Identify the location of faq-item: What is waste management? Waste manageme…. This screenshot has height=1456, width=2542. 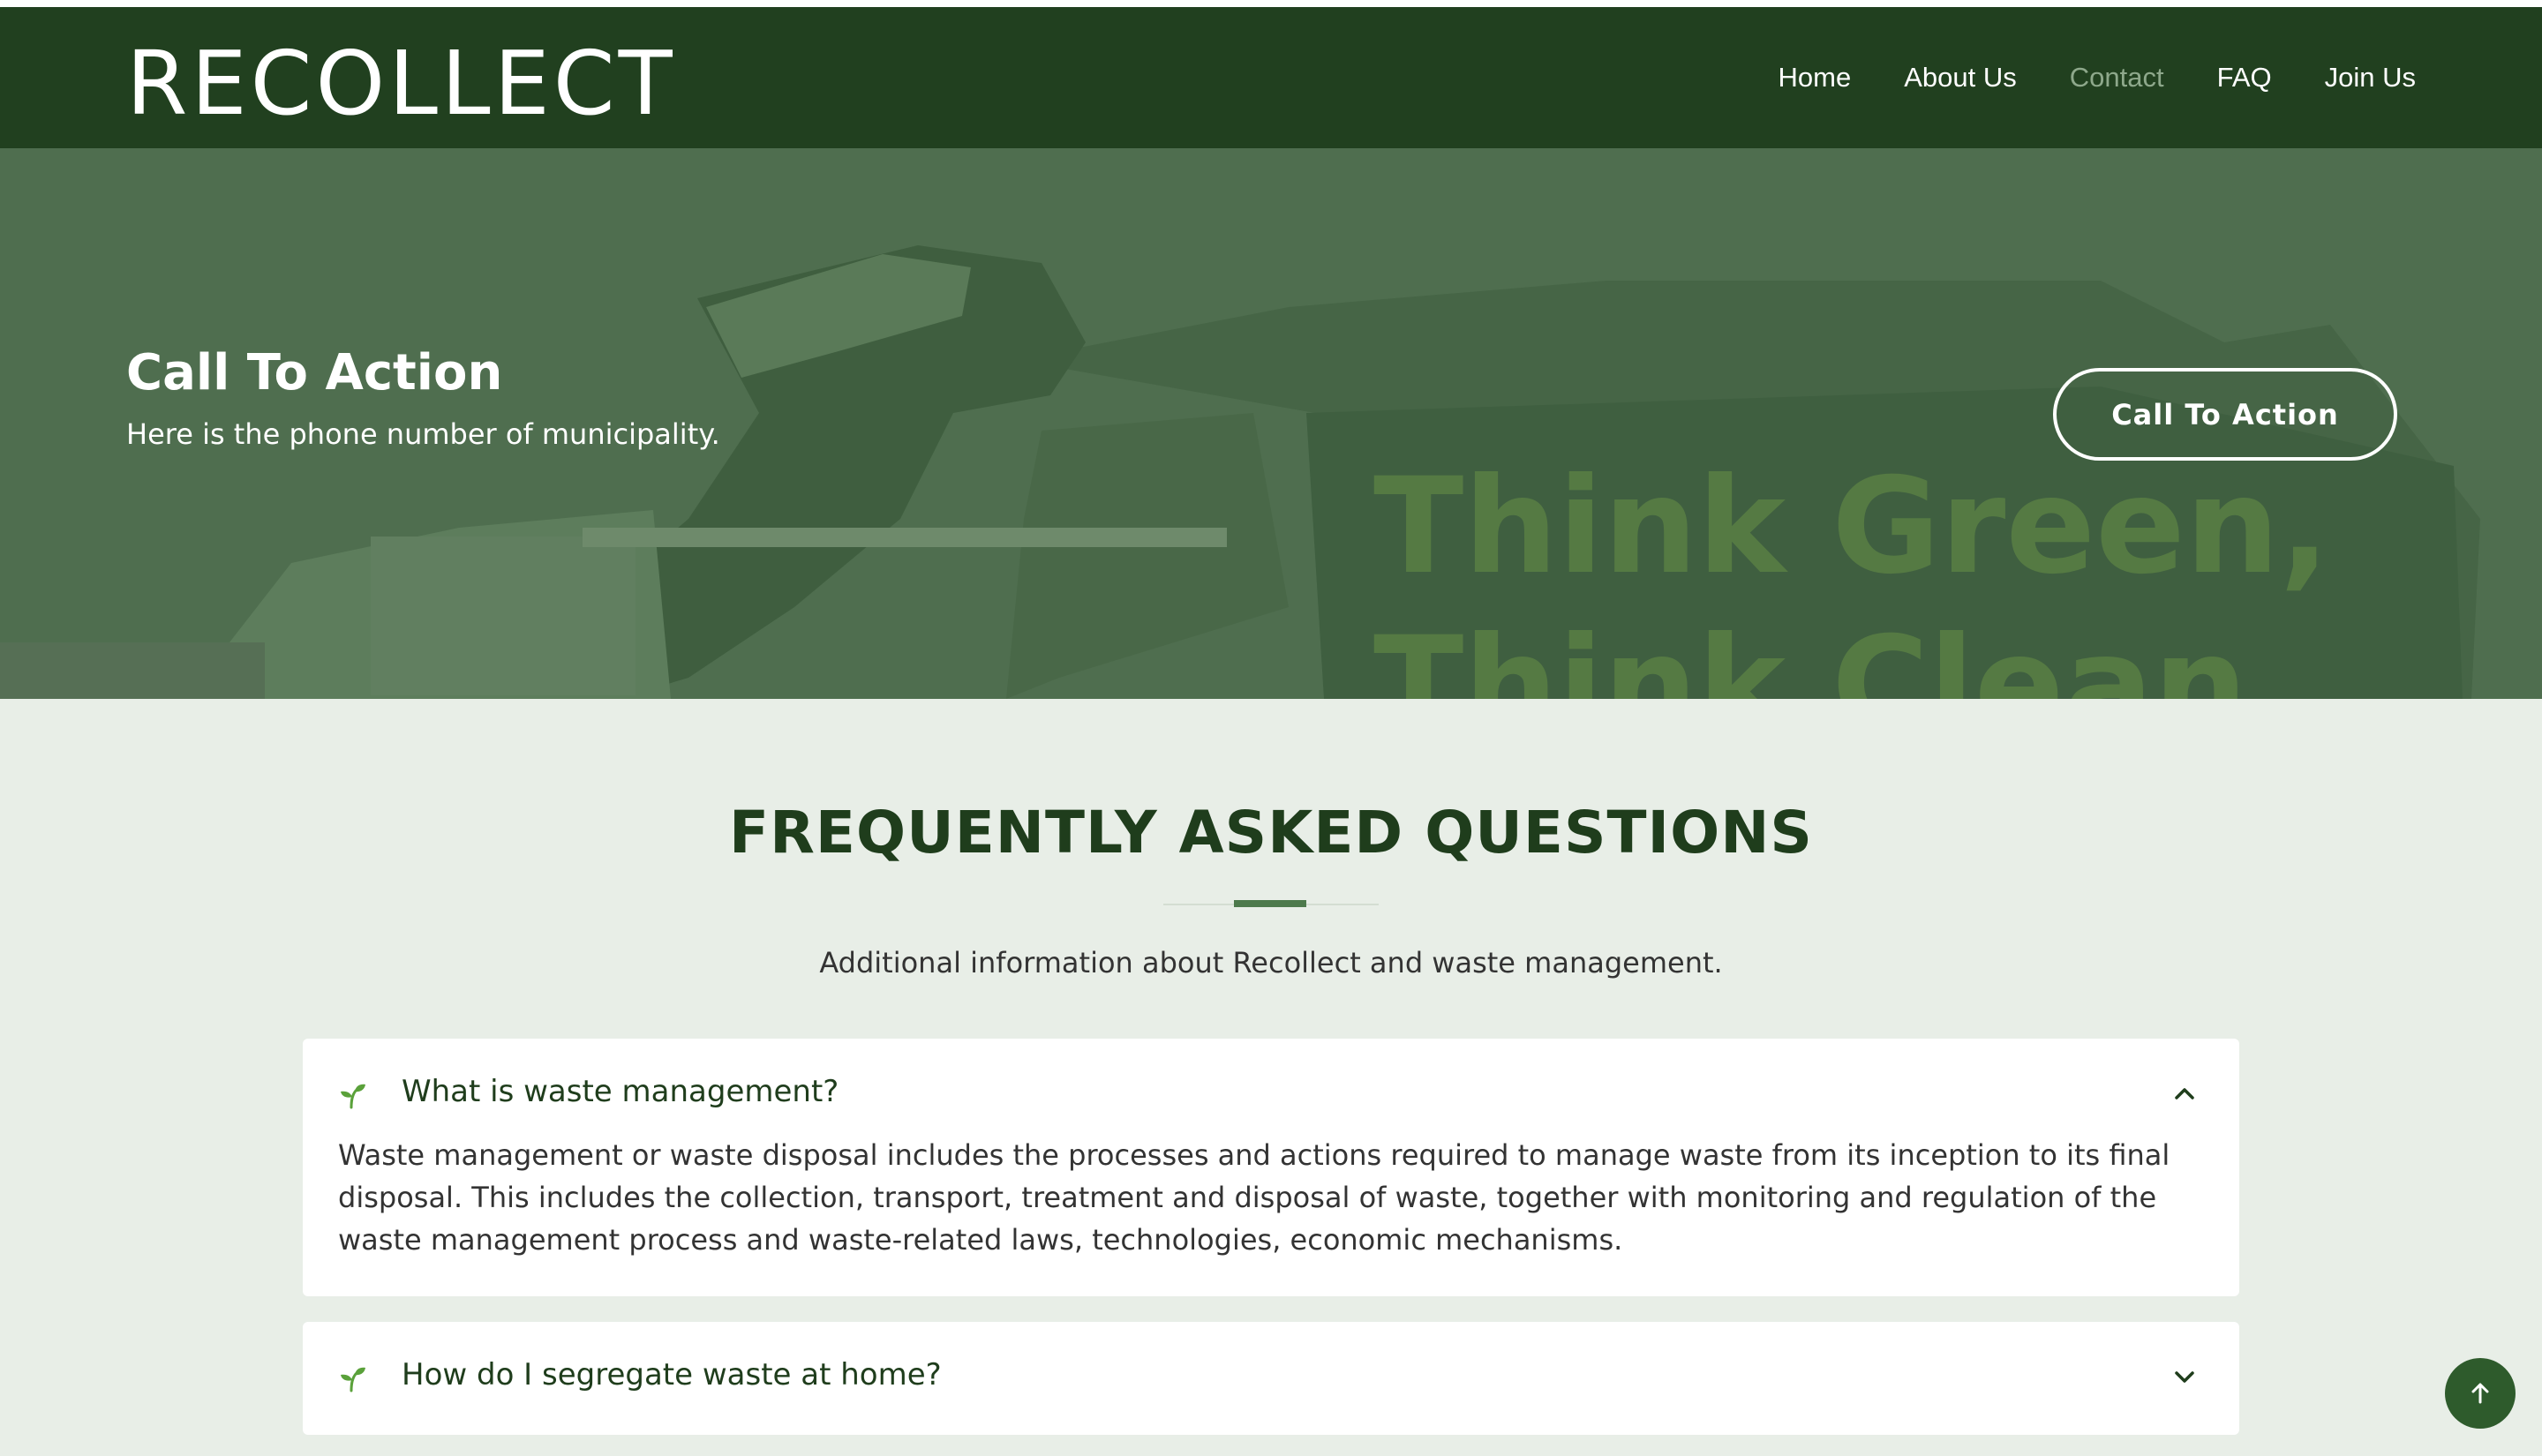
(1271, 1167).